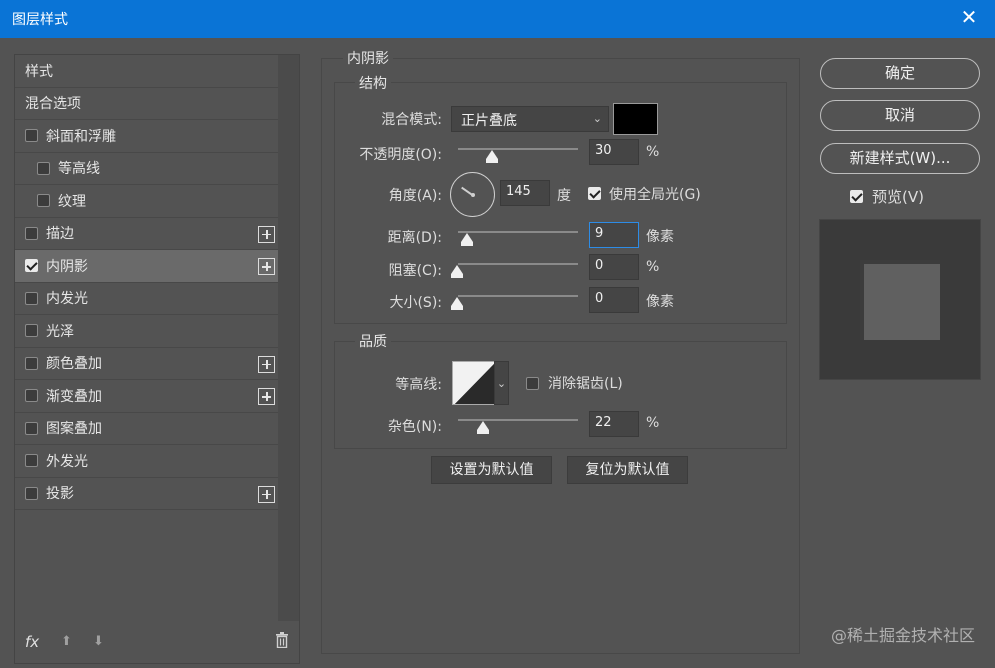 The image size is (995, 668). I want to click on noise-slider-track, so click(518, 420).